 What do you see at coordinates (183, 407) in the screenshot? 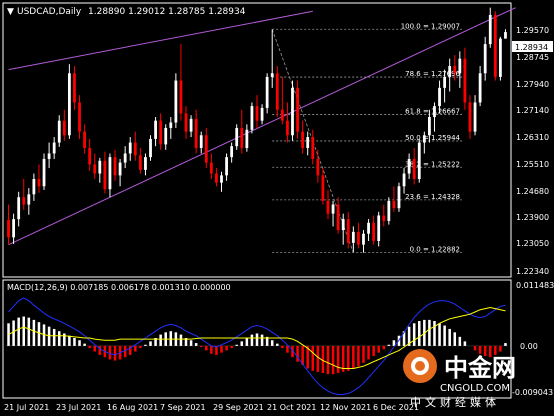
I see `time-tick: 7 Sep 2021` at bounding box center [183, 407].